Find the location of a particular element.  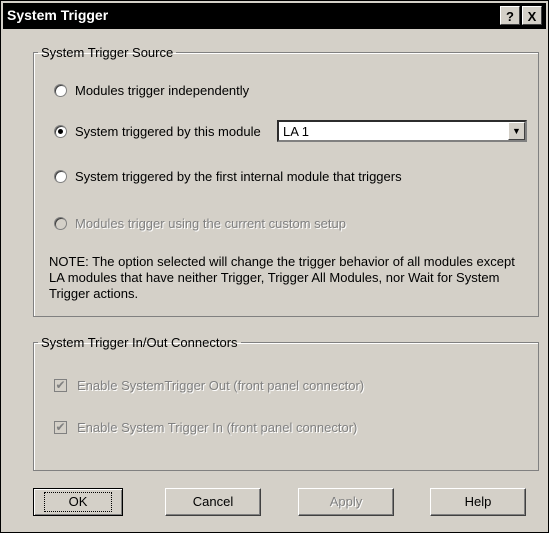

help-button: Help is located at coordinates (478, 502).